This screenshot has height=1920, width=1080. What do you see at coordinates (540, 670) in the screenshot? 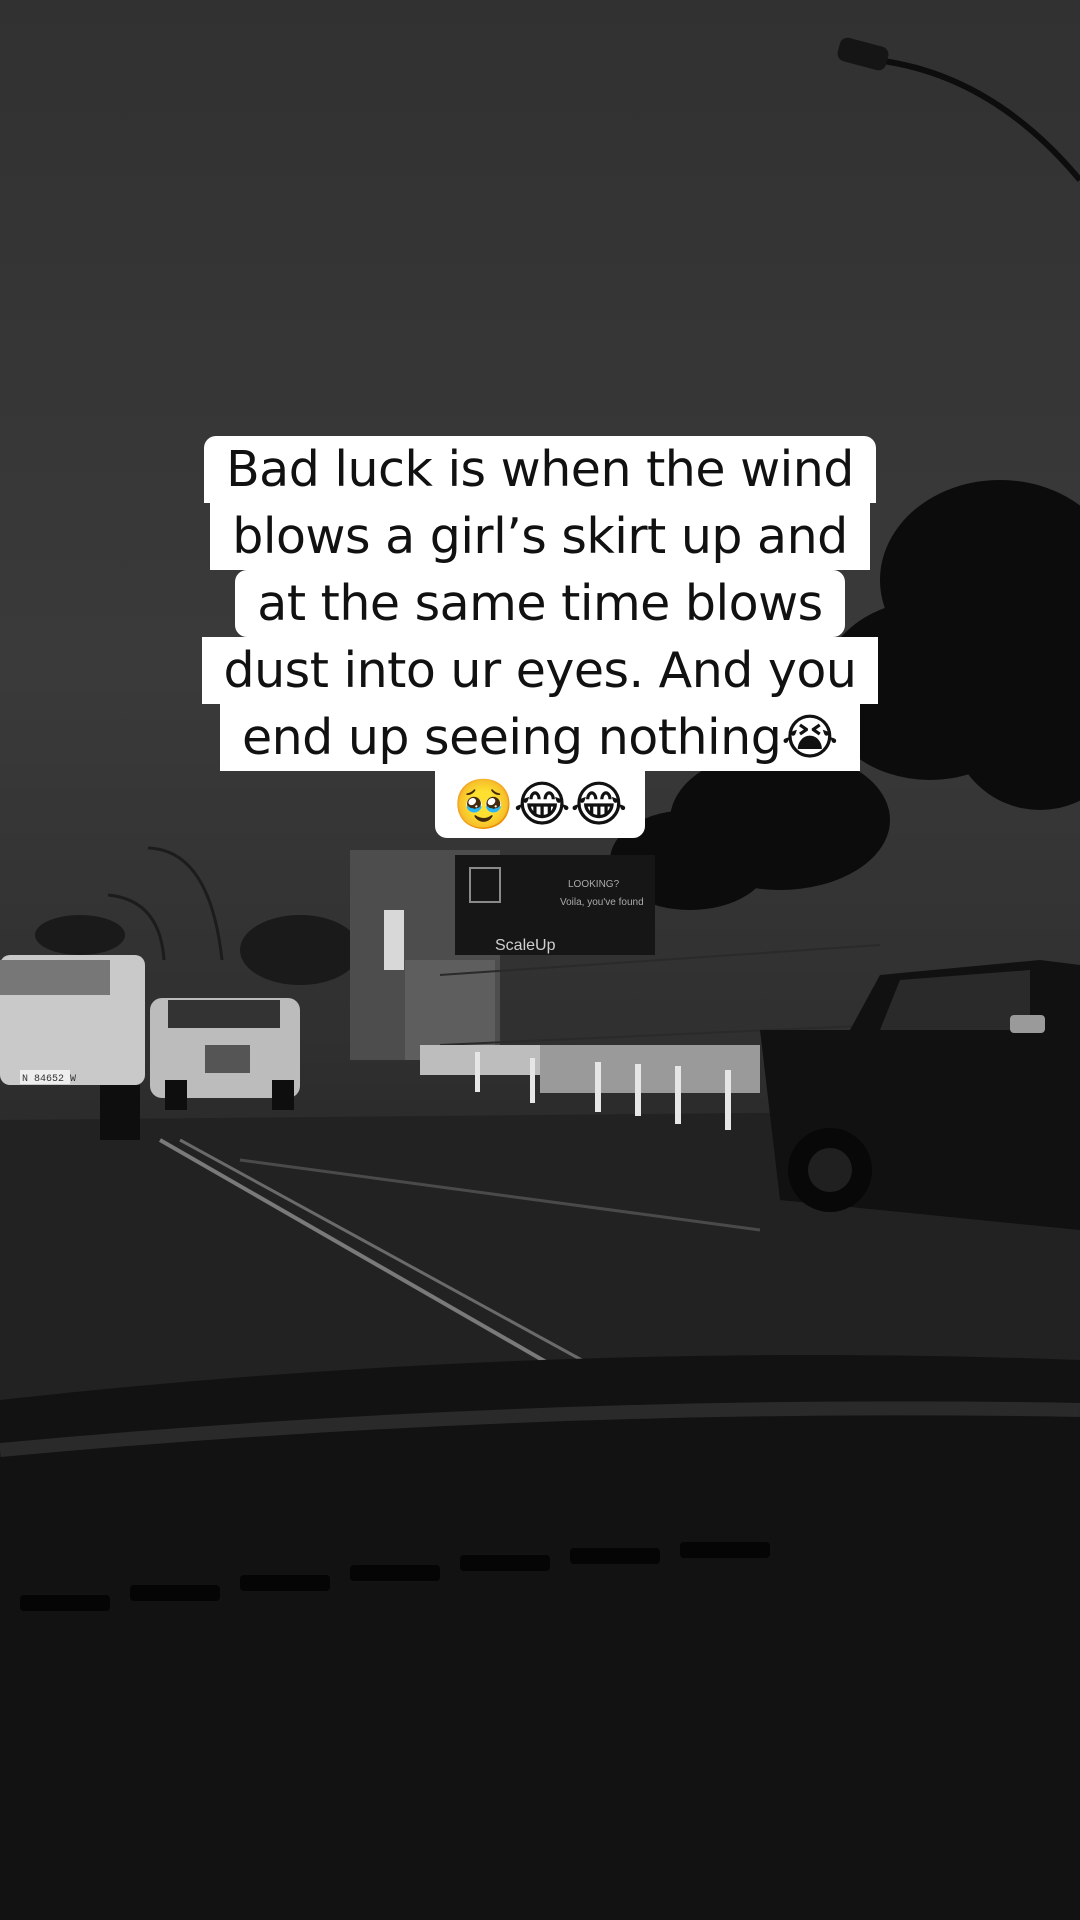
I see `caption-line-4: dust into ur eyes. And you` at bounding box center [540, 670].